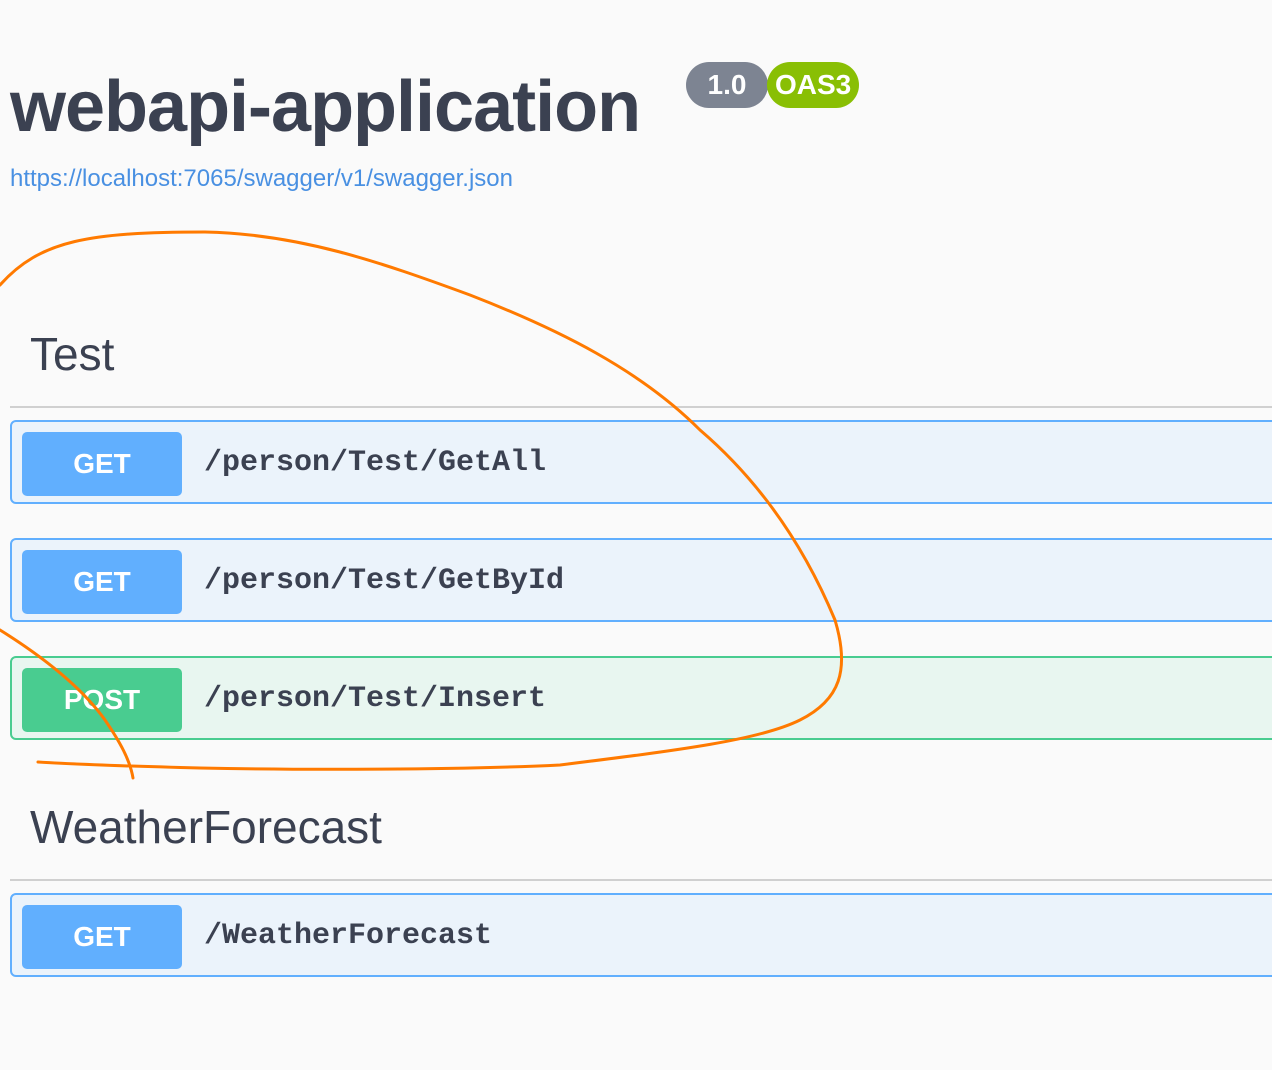 Image resolution: width=1272 pixels, height=1070 pixels. I want to click on opblock-get-getall: GET /person/Test/GetAll, so click(641, 462).